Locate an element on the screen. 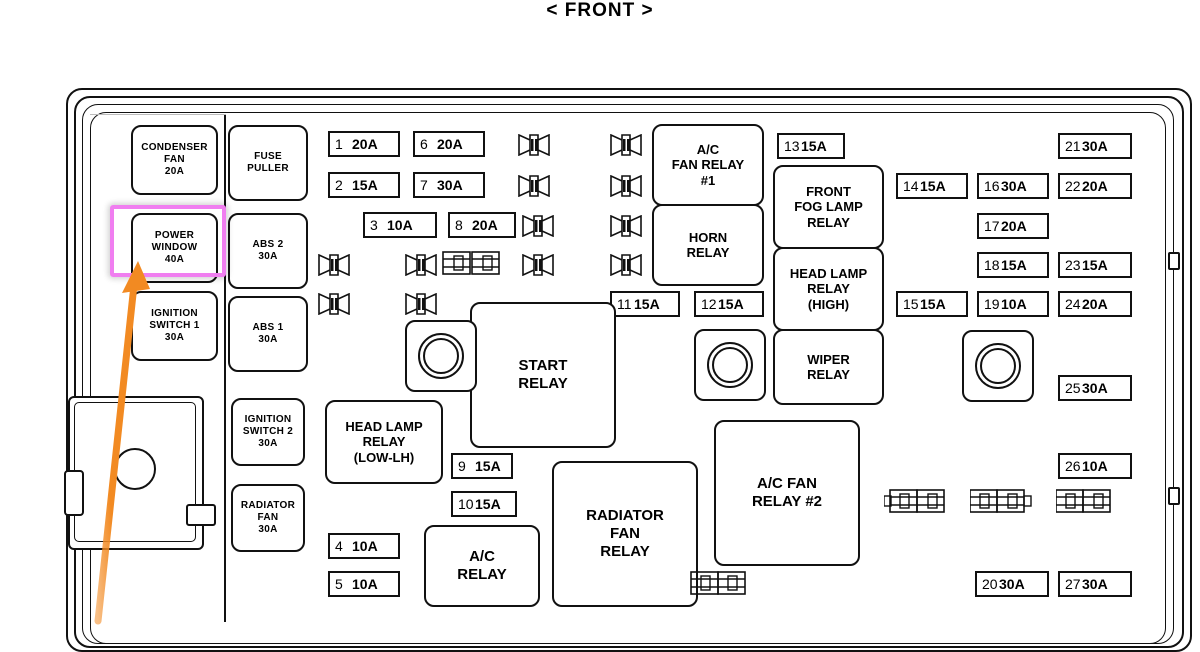  fuse-15: 15 15A is located at coordinates (932, 304).